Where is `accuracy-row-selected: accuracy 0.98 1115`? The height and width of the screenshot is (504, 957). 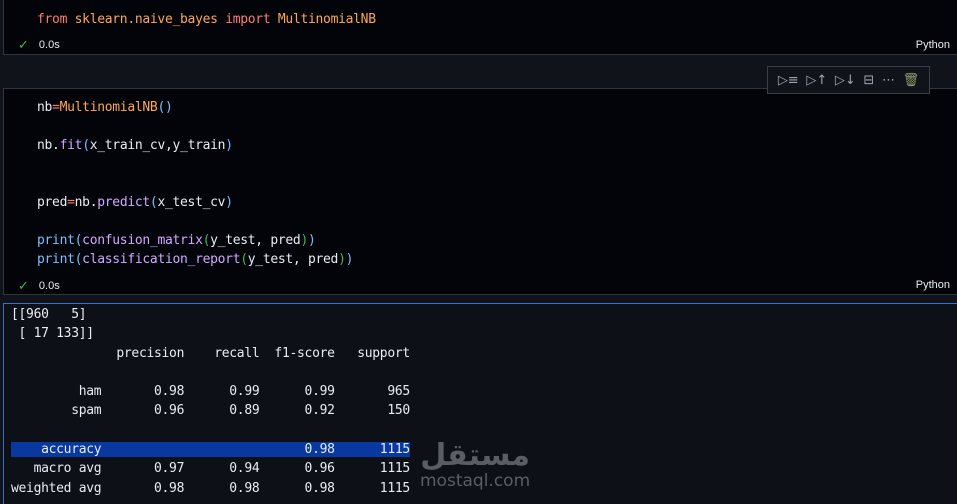
accuracy-row-selected: accuracy 0.98 1115 is located at coordinates (210, 450).